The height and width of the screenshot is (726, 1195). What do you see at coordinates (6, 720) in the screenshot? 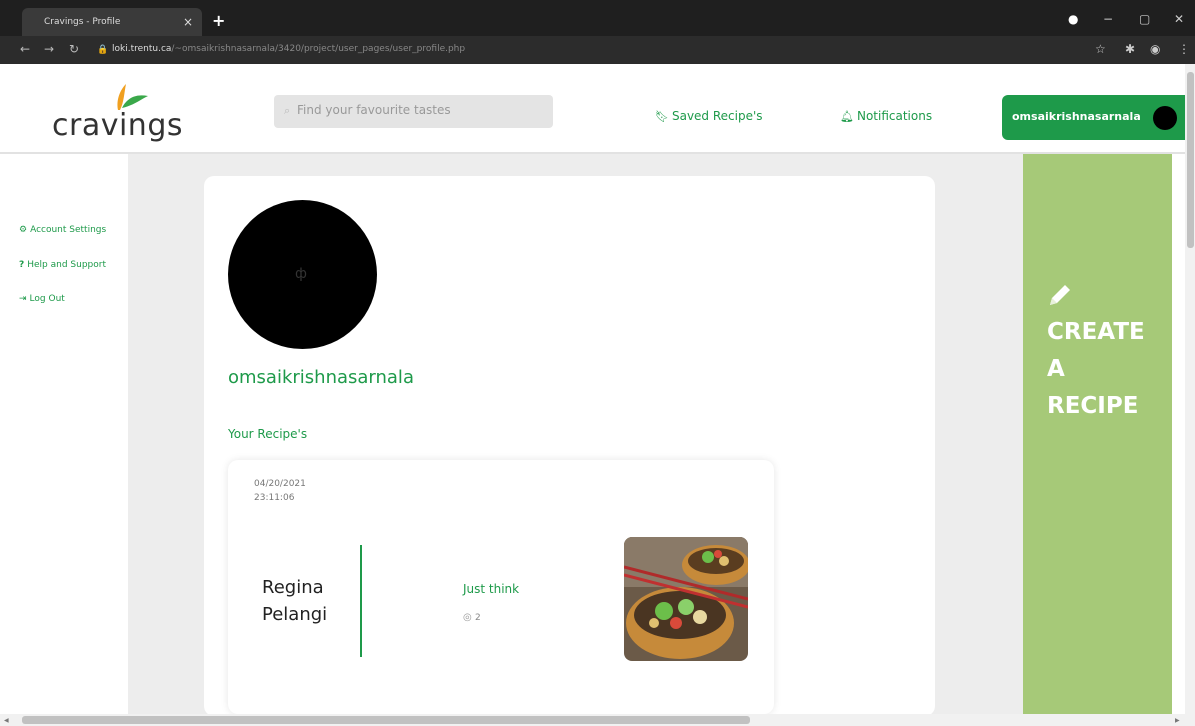
I see `scroll-left-icon: ◀` at bounding box center [6, 720].